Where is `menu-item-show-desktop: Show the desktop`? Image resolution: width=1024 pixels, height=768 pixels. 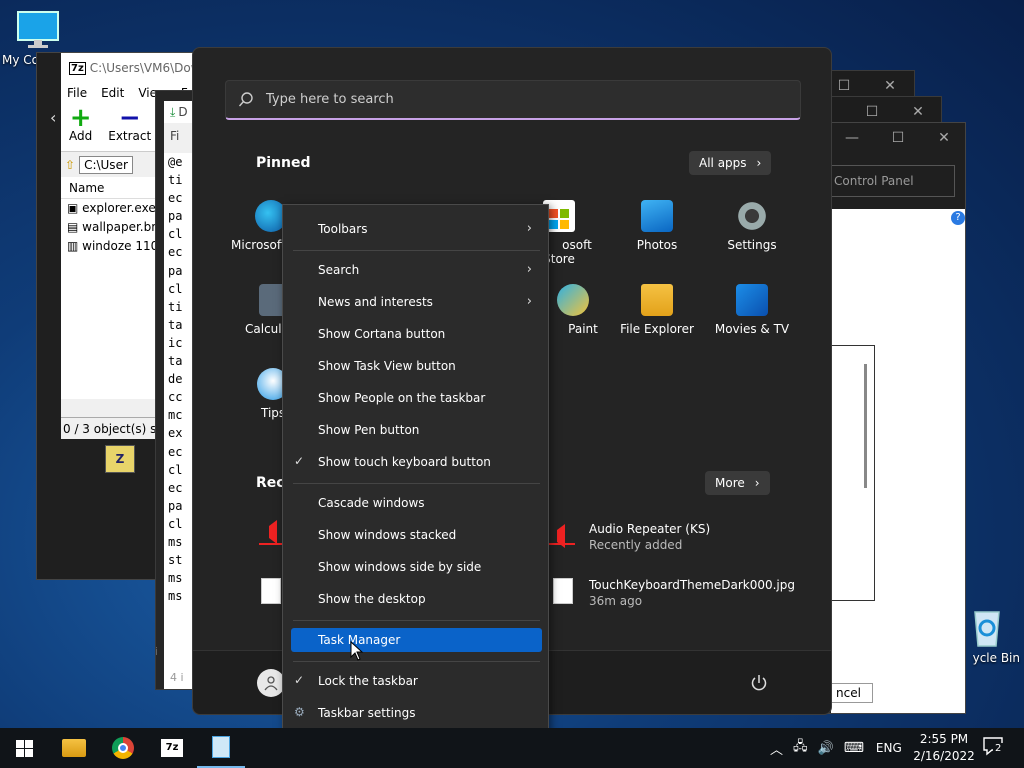 menu-item-show-desktop: Show the desktop is located at coordinates (416, 599).